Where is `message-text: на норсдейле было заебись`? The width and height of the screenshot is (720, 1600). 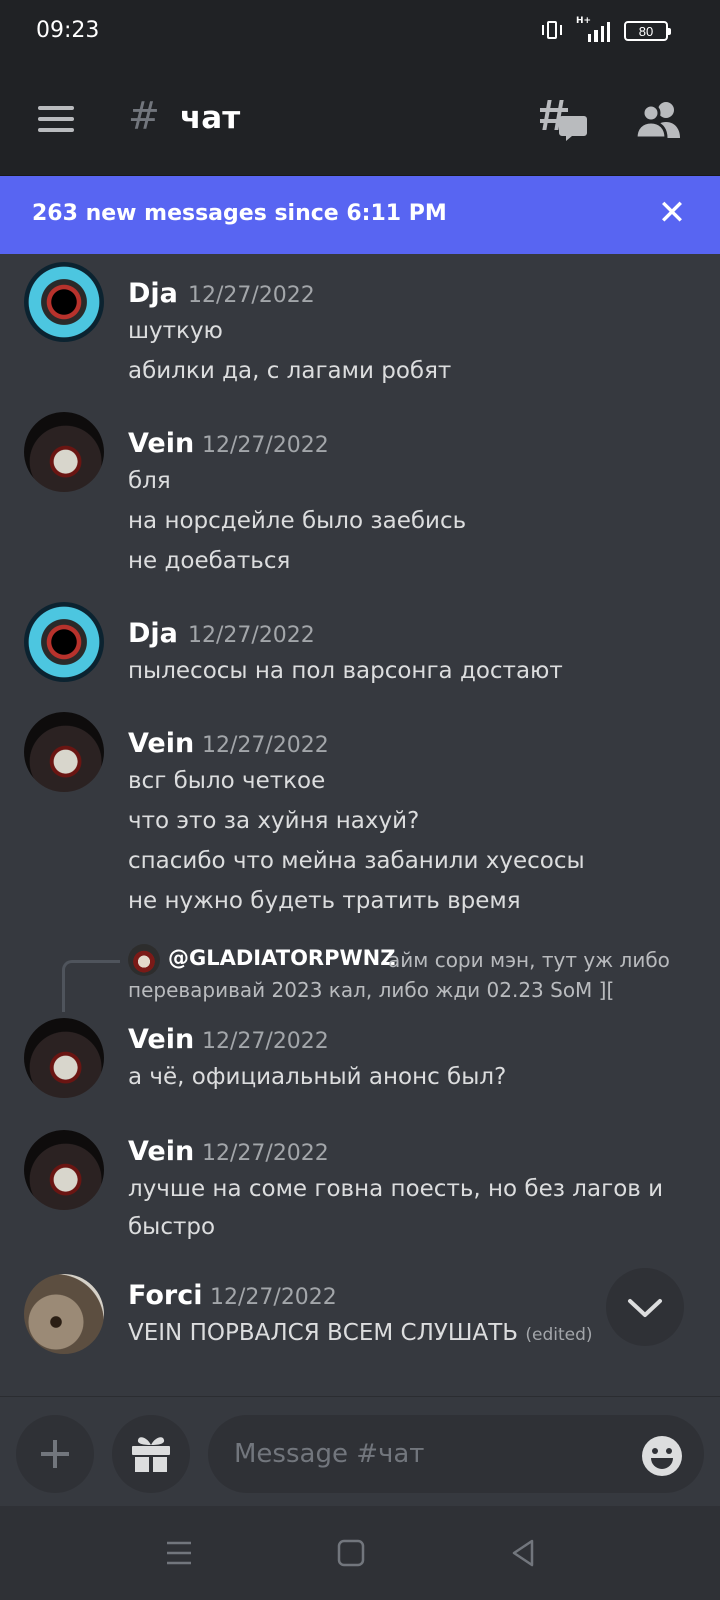
message-text: на норсдейле было заебись is located at coordinates (297, 521).